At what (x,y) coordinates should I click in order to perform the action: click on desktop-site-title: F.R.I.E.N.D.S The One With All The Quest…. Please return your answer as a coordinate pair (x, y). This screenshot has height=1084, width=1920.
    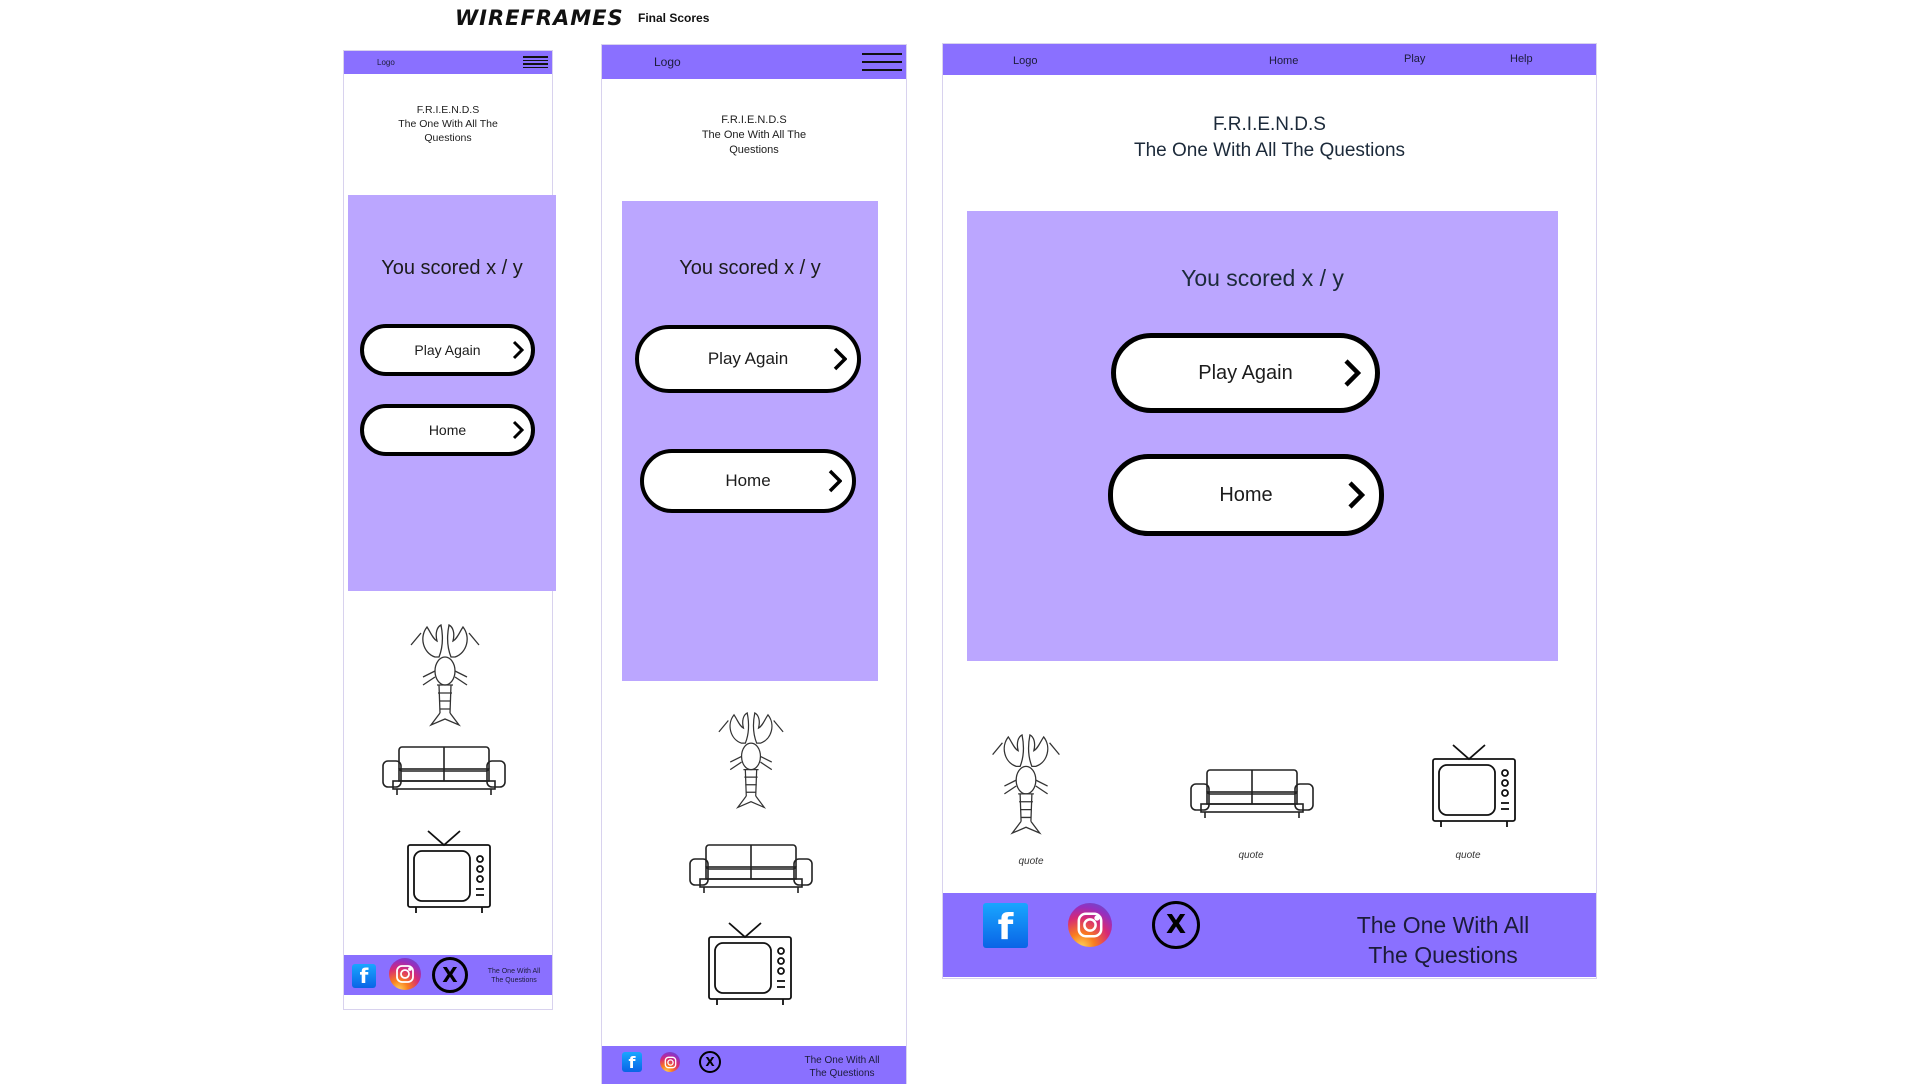
    Looking at the image, I should click on (1269, 137).